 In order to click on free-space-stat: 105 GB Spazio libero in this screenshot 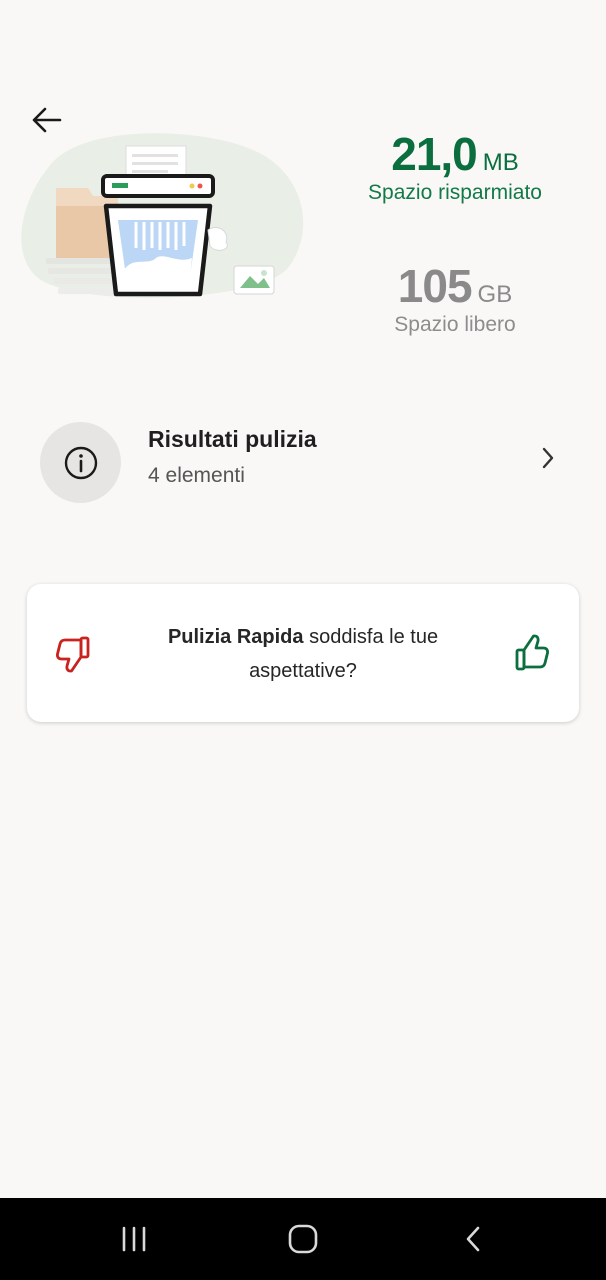, I will do `click(455, 298)`.